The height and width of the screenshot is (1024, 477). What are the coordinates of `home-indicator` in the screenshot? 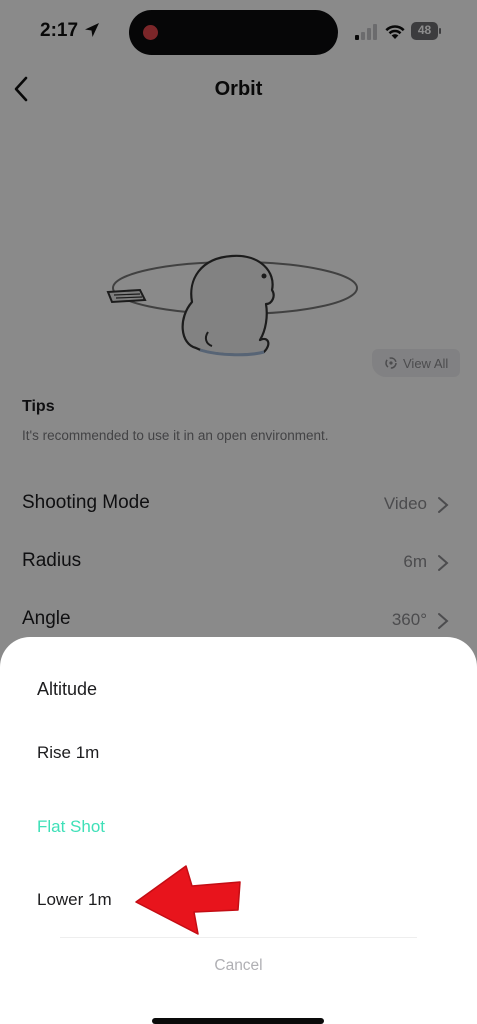 It's located at (238, 1021).